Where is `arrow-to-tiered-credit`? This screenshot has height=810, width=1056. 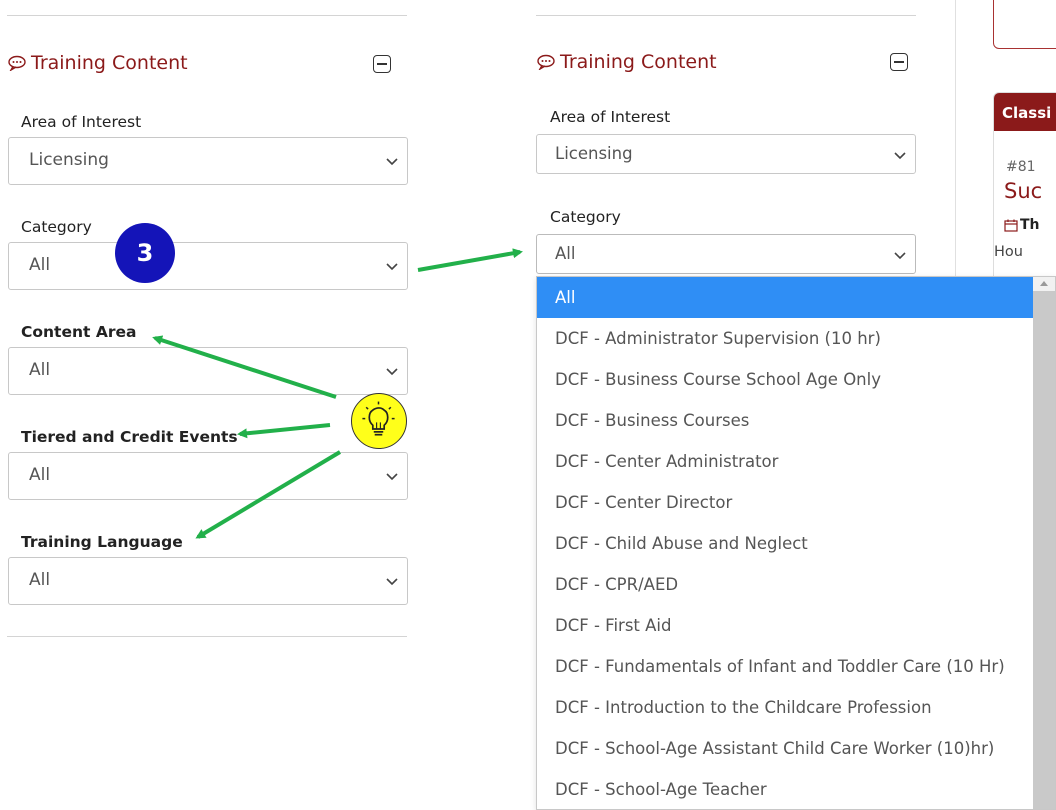 arrow-to-tiered-credit is located at coordinates (284, 431).